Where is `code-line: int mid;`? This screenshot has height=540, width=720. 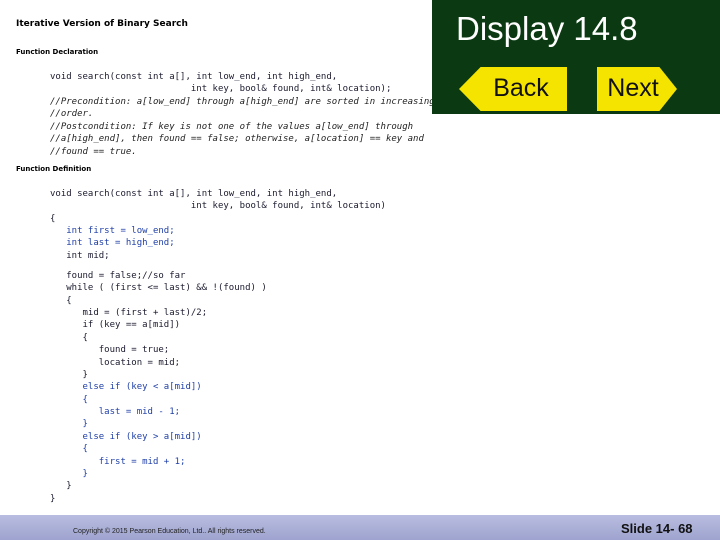
code-line: int mid; is located at coordinates (80, 256).